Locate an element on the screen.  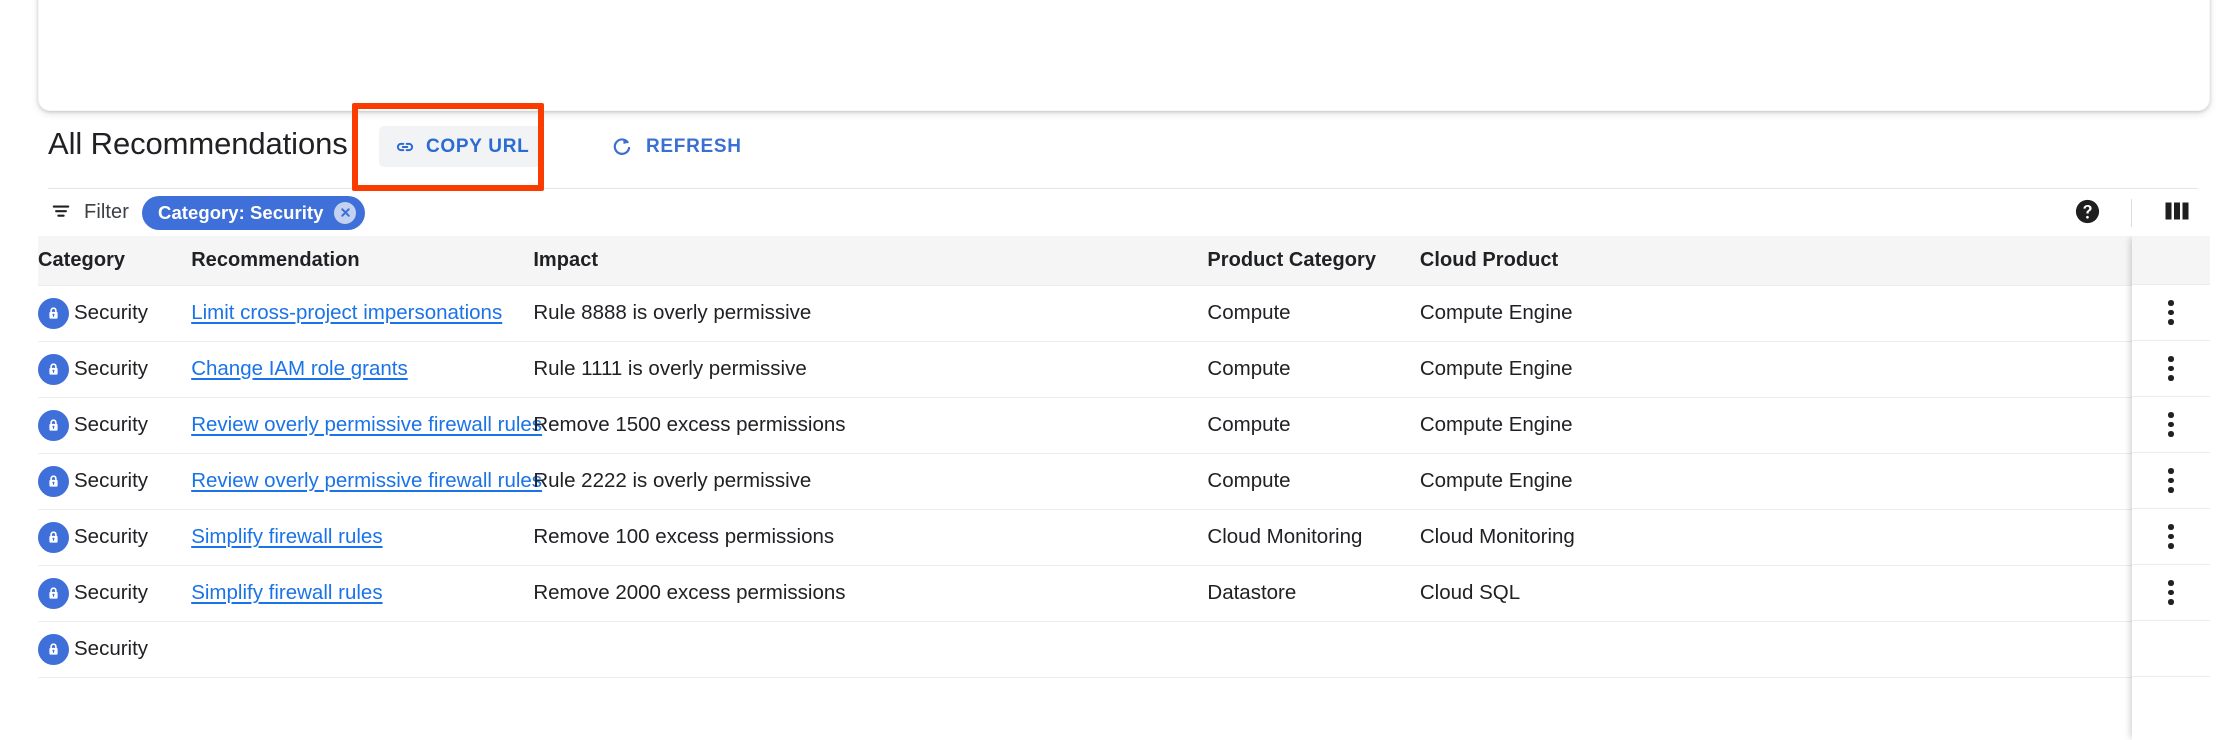
column-header-cloud-product: Cloud Product is located at coordinates (1511, 261).